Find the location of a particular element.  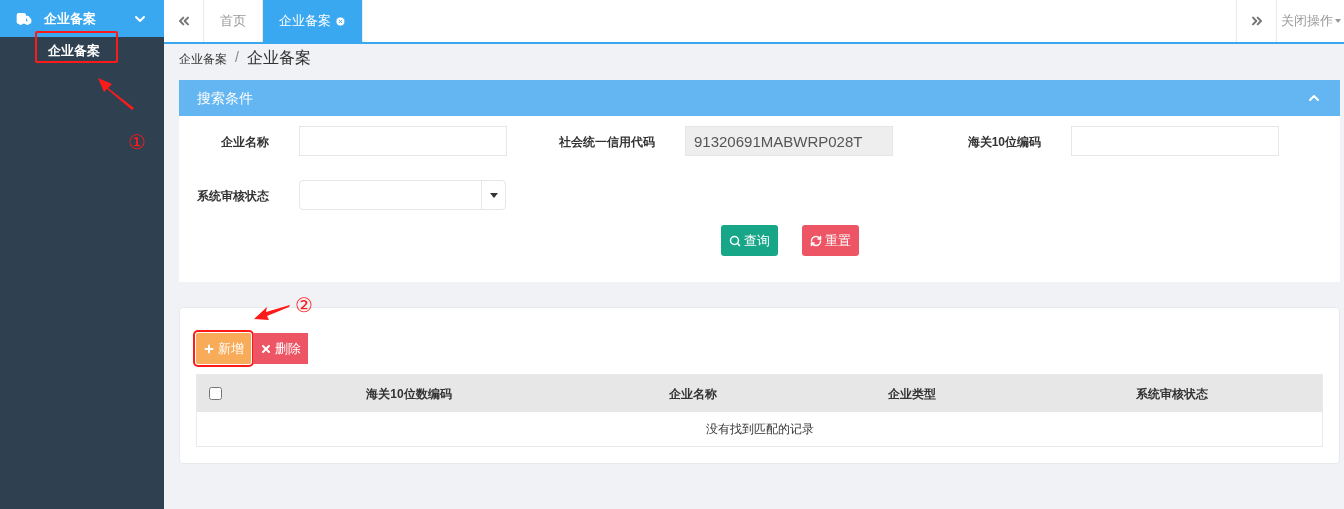

column-header: 海关10位数编码 is located at coordinates (409, 394).